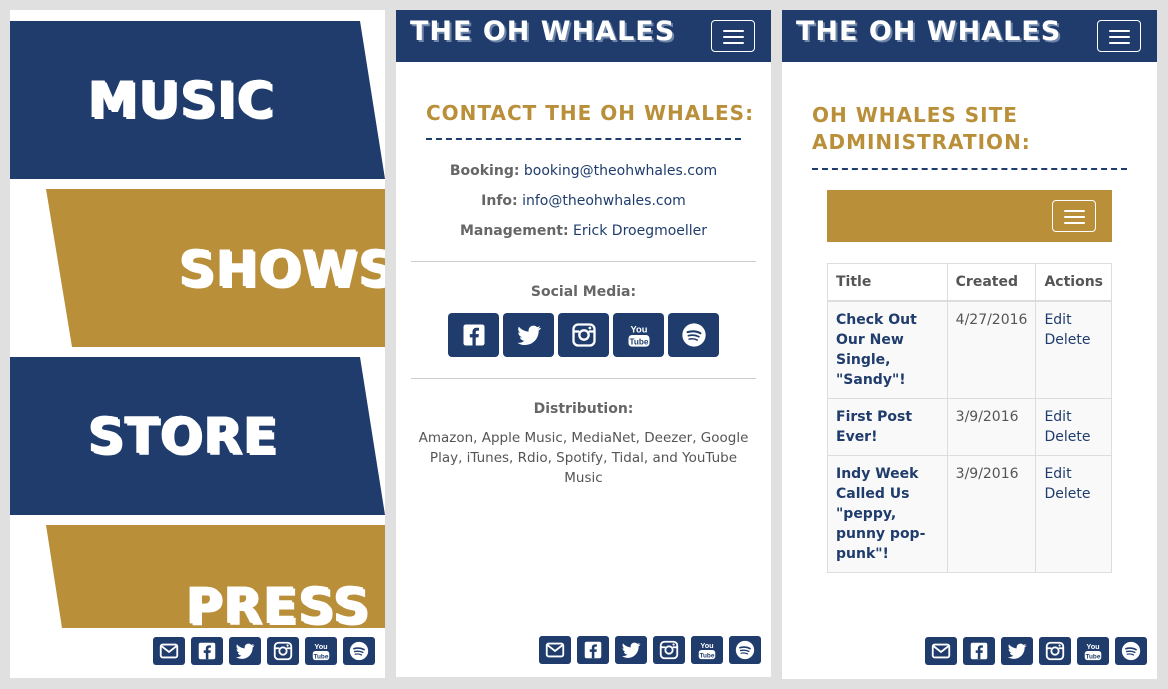  What do you see at coordinates (604, 201) in the screenshot?
I see `info-email-link: info@theohwhales.com` at bounding box center [604, 201].